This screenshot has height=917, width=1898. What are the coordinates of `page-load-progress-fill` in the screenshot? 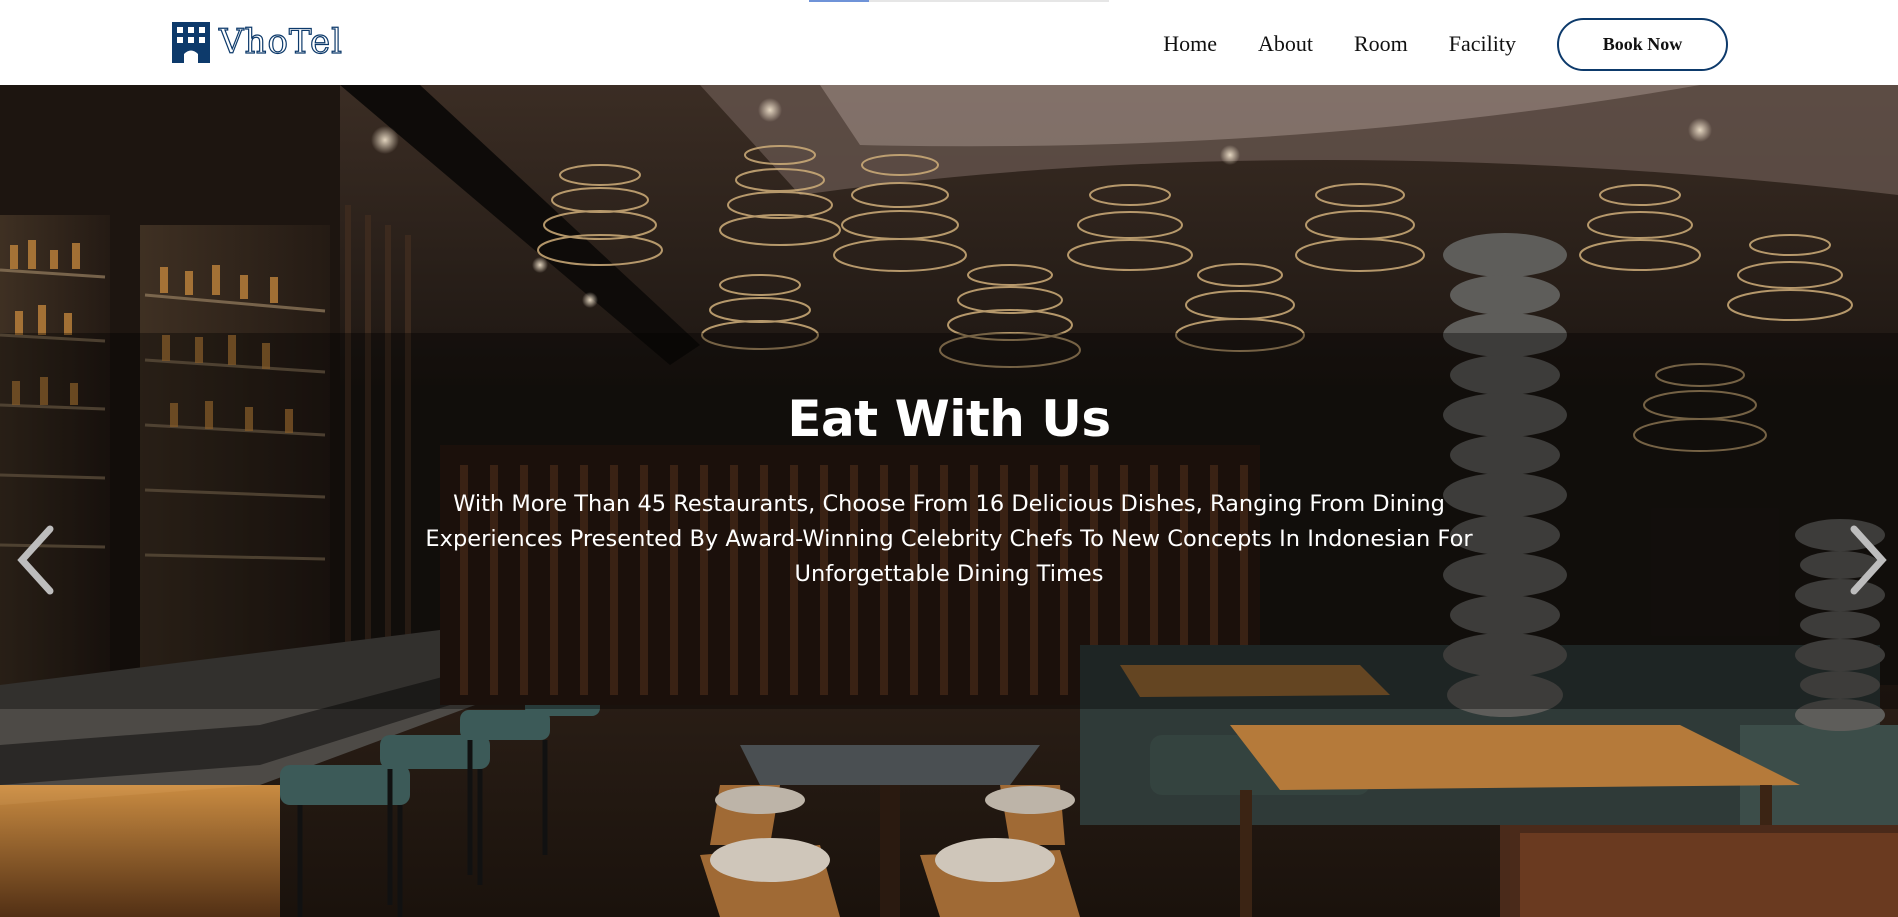 It's located at (839, 1).